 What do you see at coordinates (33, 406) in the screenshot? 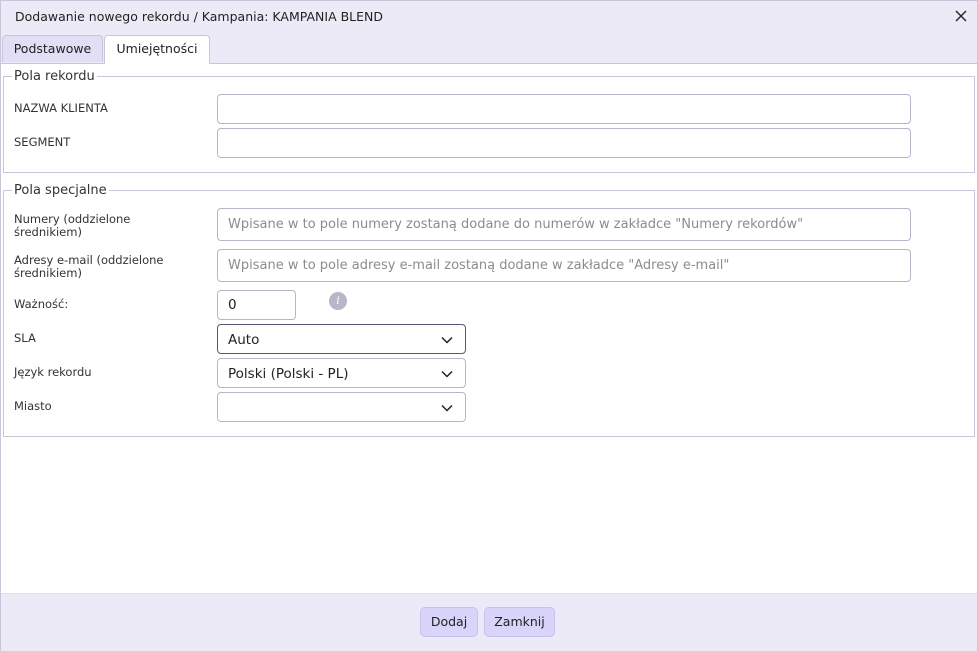
I see `city-label: Miasto` at bounding box center [33, 406].